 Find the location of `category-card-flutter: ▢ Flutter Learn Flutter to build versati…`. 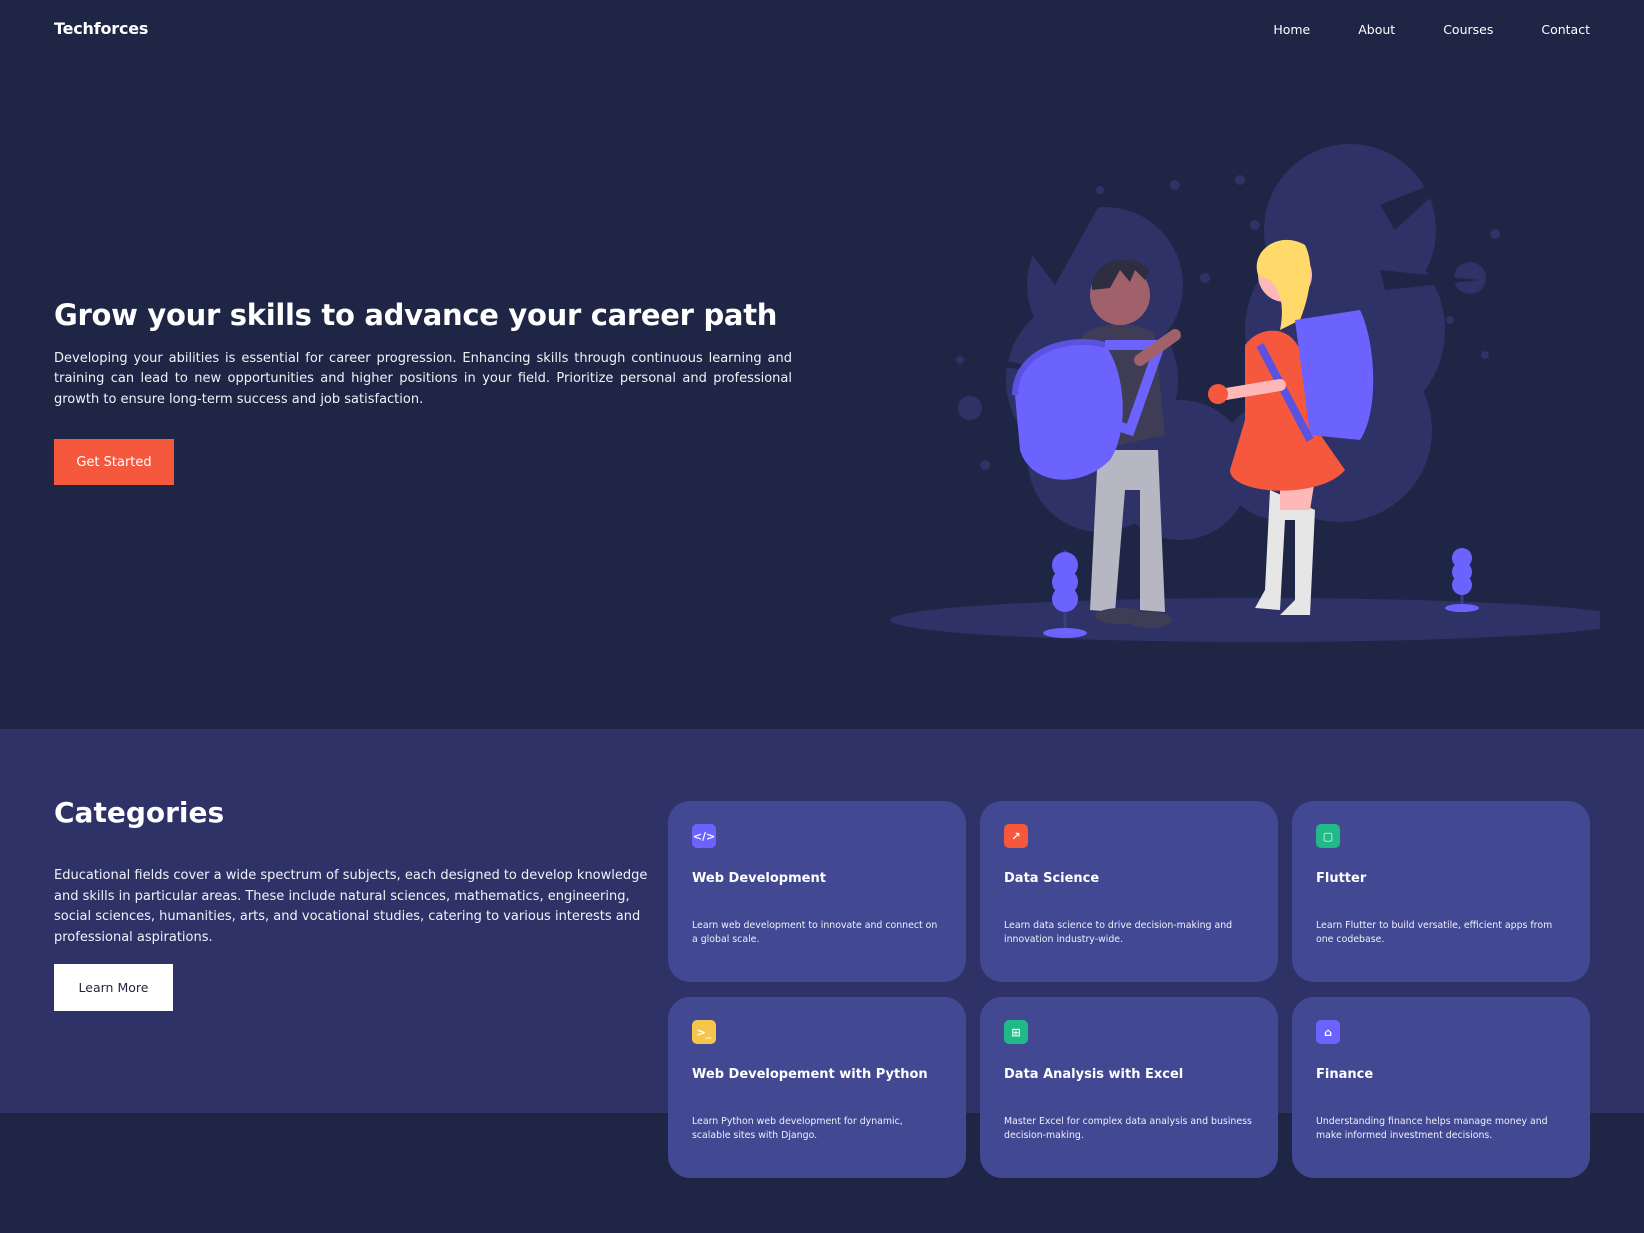

category-card-flutter: ▢ Flutter Learn Flutter to build versati… is located at coordinates (1441, 891).